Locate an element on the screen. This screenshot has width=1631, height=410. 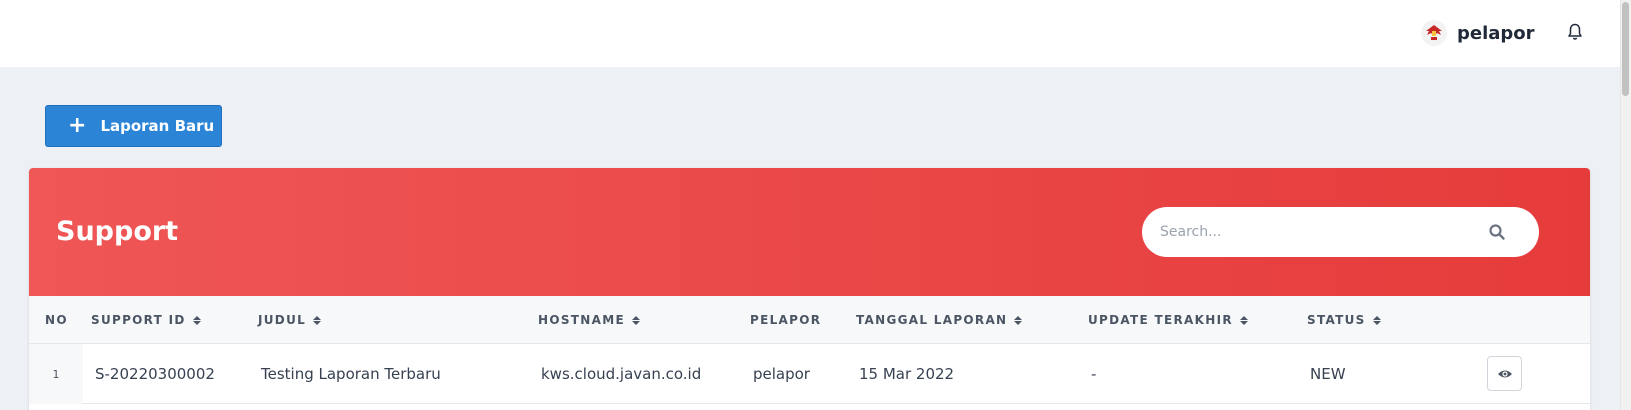
column-hostname: HOSTNAME is located at coordinates (589, 320).